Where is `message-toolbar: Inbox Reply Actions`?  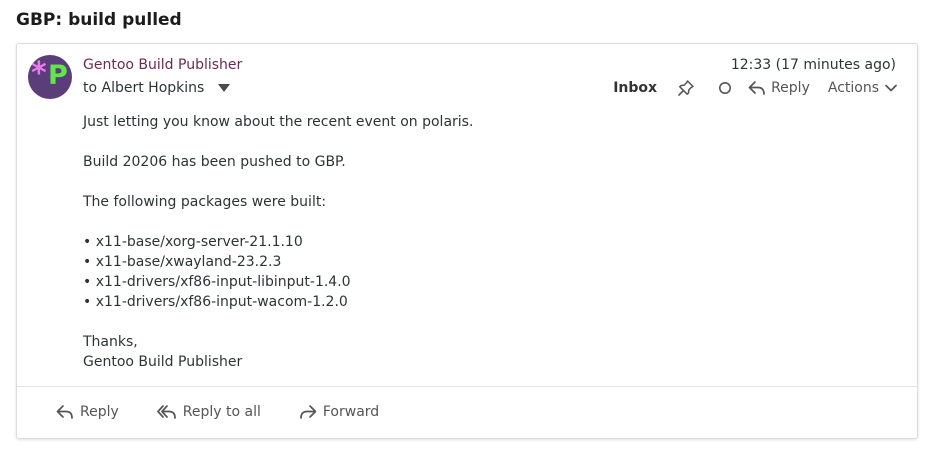 message-toolbar: Inbox Reply Actions is located at coordinates (755, 88).